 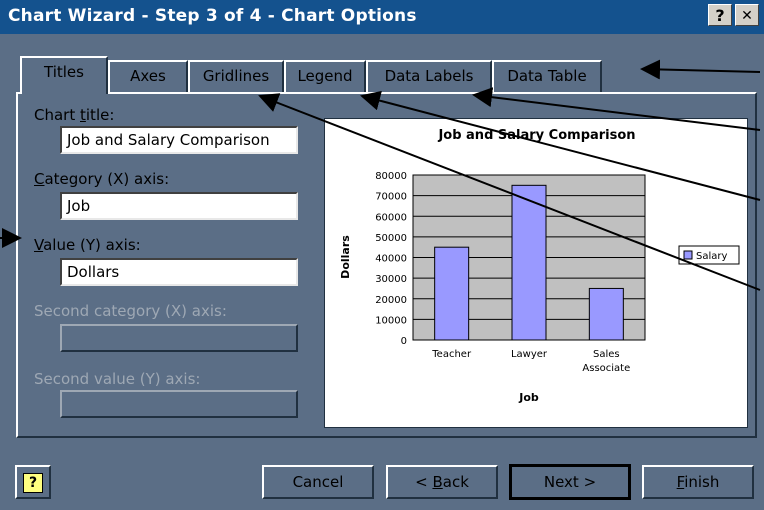 I want to click on tab-titles: Titles, so click(x=64, y=75).